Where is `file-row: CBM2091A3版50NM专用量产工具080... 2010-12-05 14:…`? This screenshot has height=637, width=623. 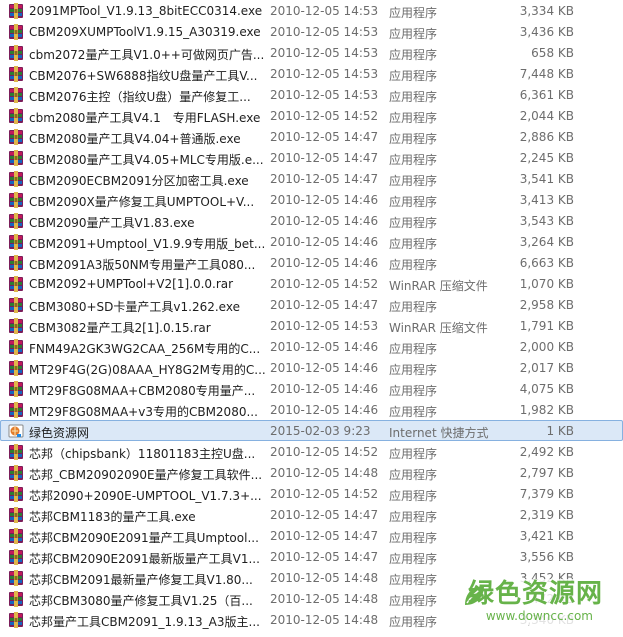 file-row: CBM2091A3版50NM专用量产工具080... 2010-12-05 14:… is located at coordinates (311, 262).